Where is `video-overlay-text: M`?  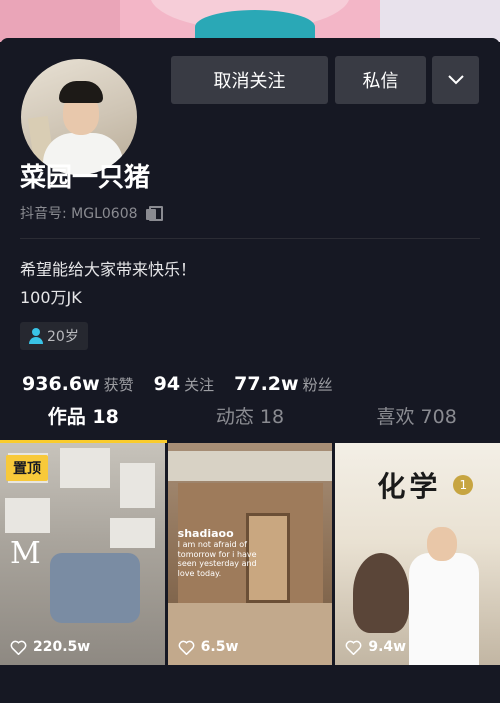 video-overlay-text: M is located at coordinates (25, 553).